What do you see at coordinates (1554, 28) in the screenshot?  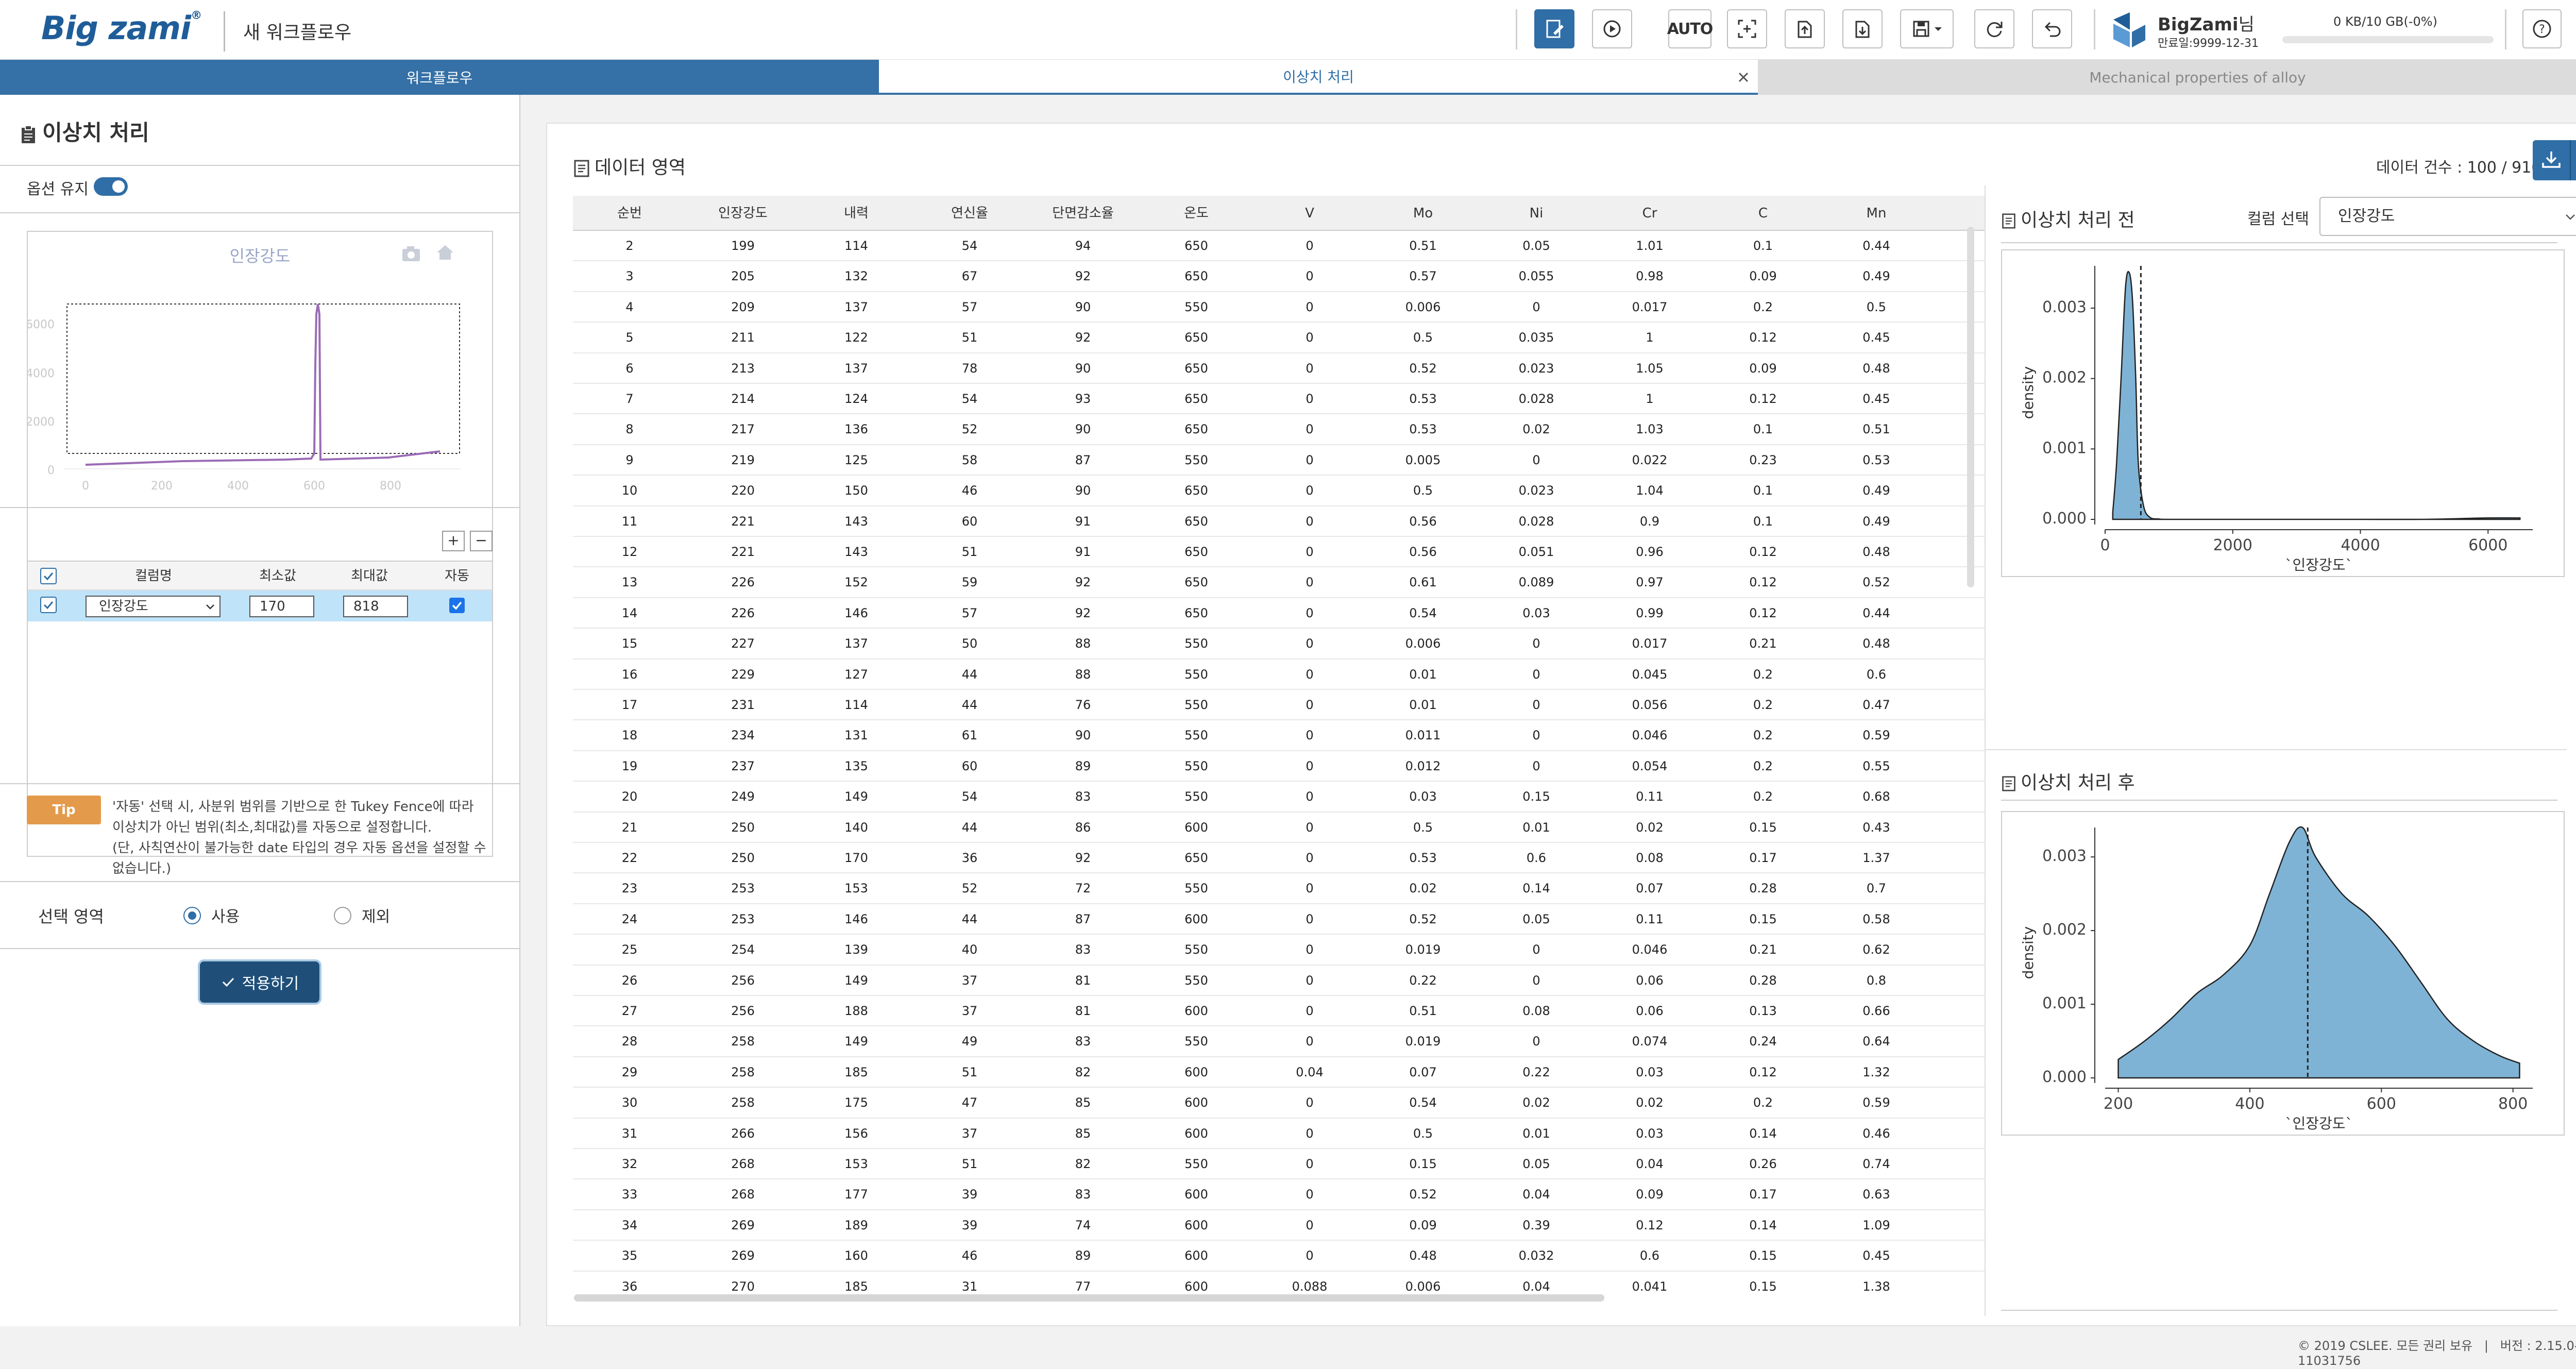 I see `edit-doc-button` at bounding box center [1554, 28].